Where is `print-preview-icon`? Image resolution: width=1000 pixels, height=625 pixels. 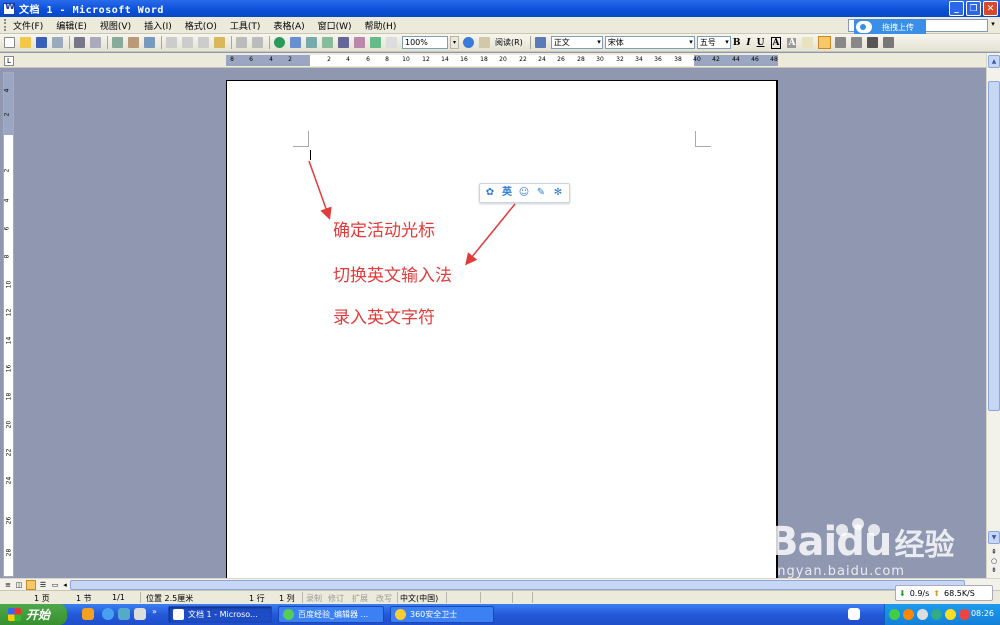 print-preview-icon is located at coordinates (95, 42).